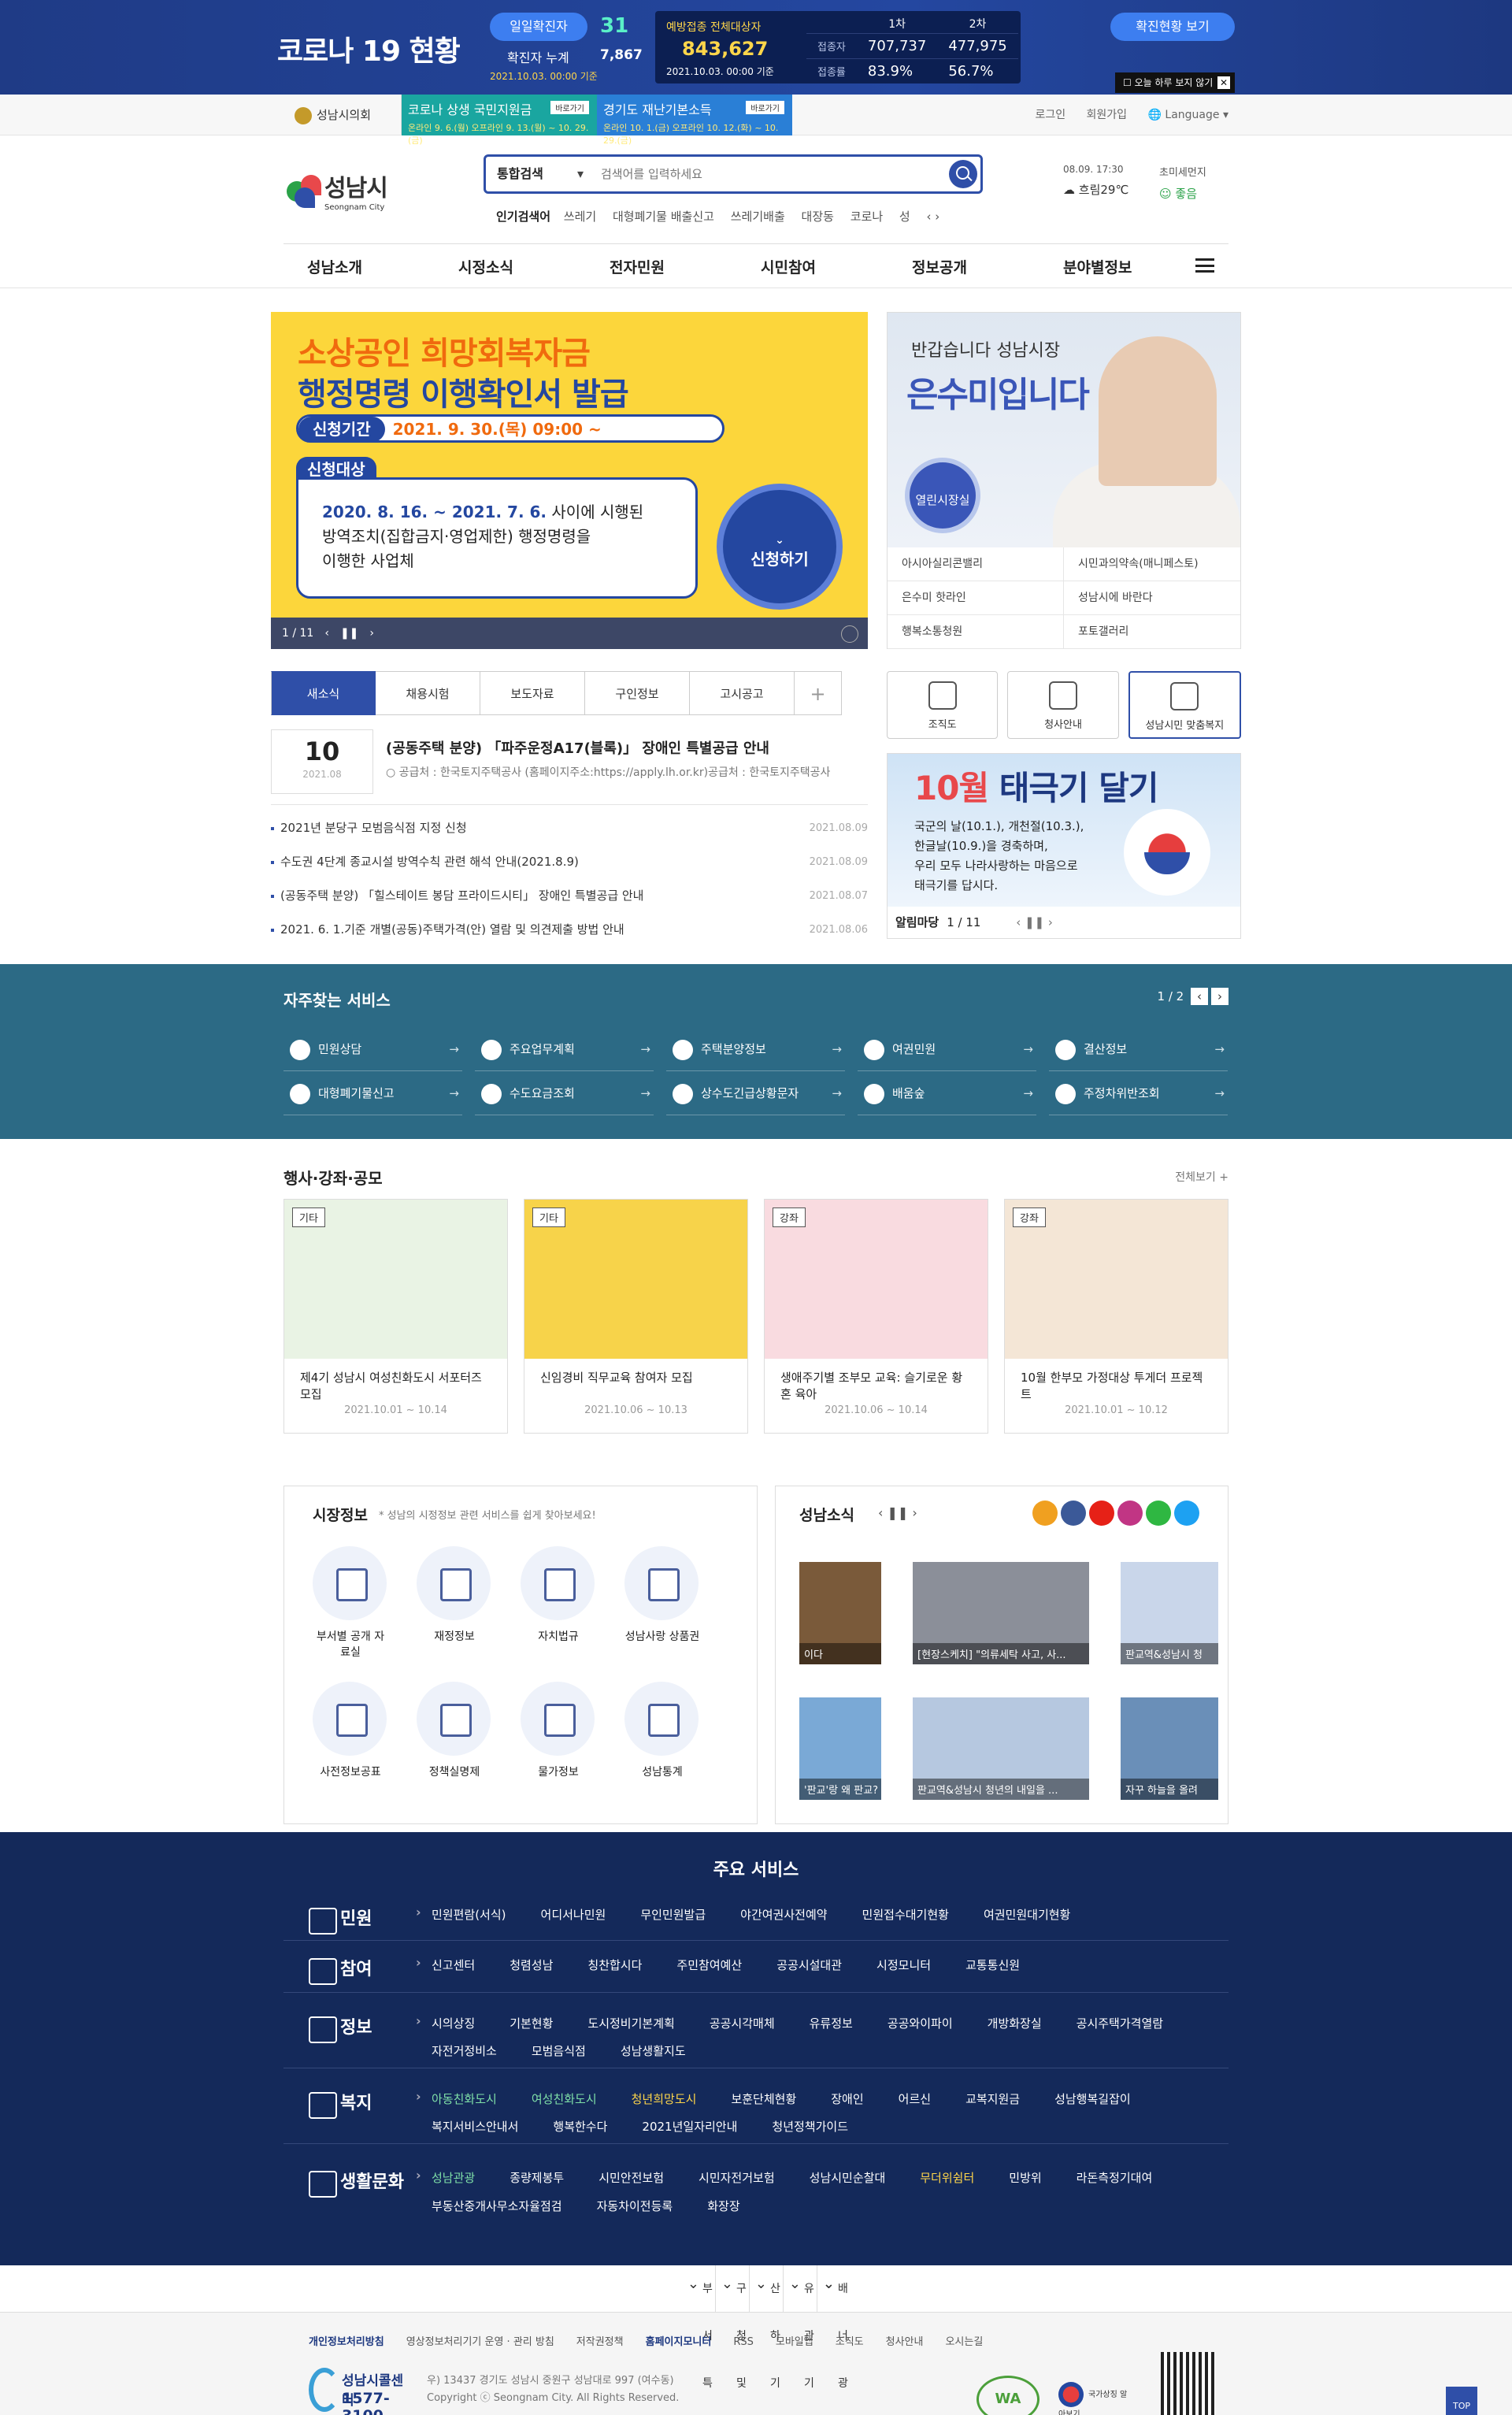 The image size is (1512, 2415). Describe the element at coordinates (1184, 705) in the screenshot. I see `welfare-button: 성남시민 맞춤복지` at that location.